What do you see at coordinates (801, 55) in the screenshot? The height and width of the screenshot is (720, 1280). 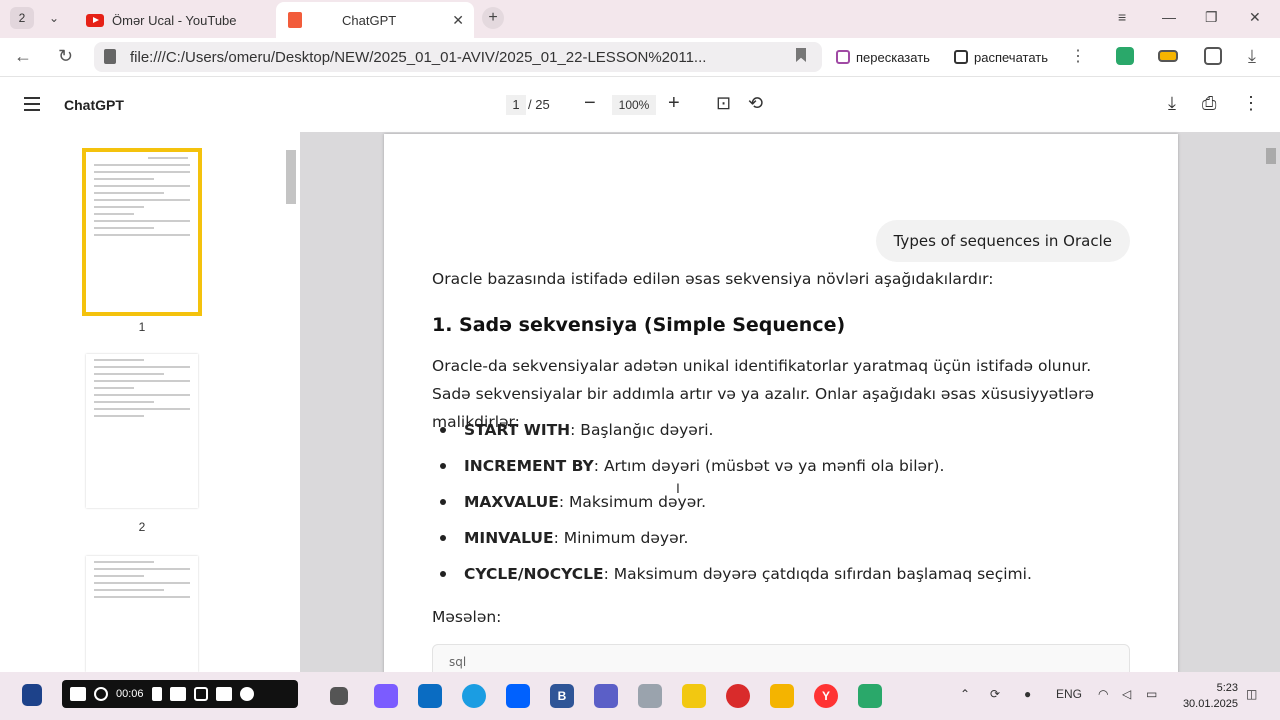 I see `bookmark-icon` at bounding box center [801, 55].